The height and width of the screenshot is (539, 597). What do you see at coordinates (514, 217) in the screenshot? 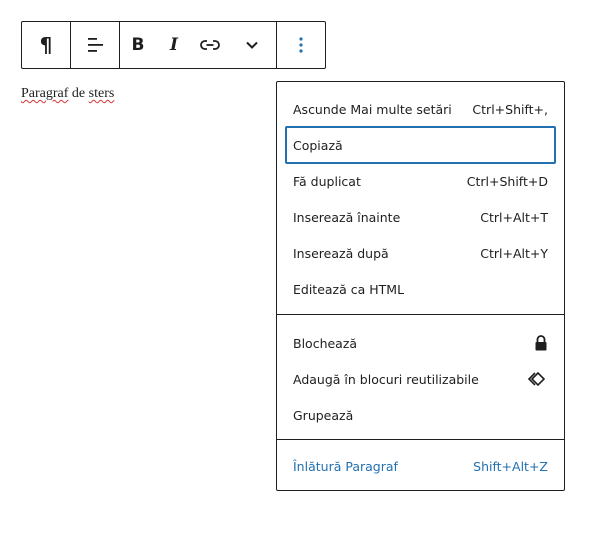
I see `menu-item-shortcut: Ctrl+Alt+T` at bounding box center [514, 217].